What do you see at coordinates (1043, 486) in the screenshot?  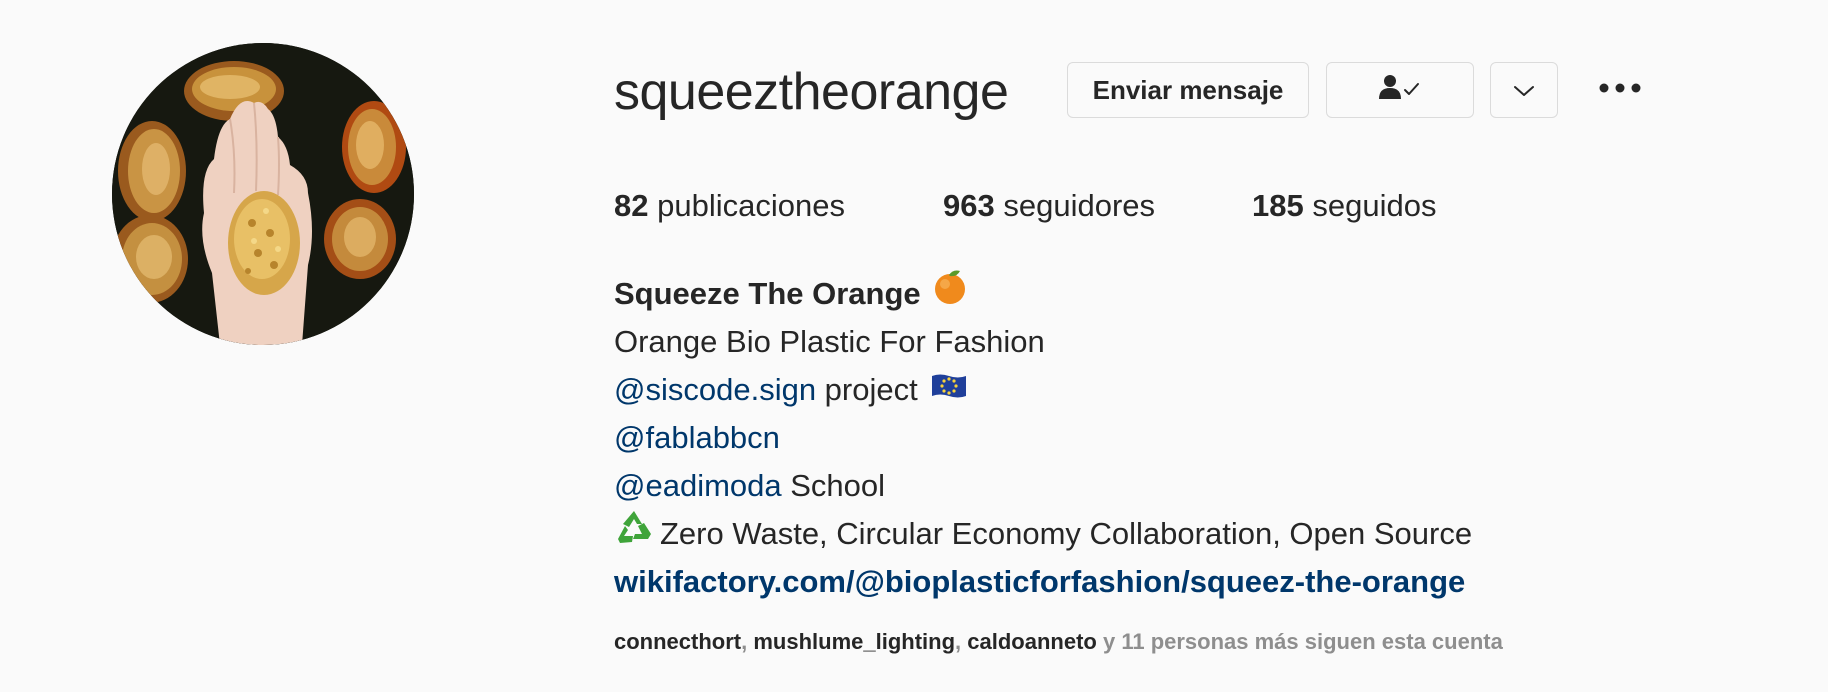 I see `bio-mention-line-3: @eadimoda School` at bounding box center [1043, 486].